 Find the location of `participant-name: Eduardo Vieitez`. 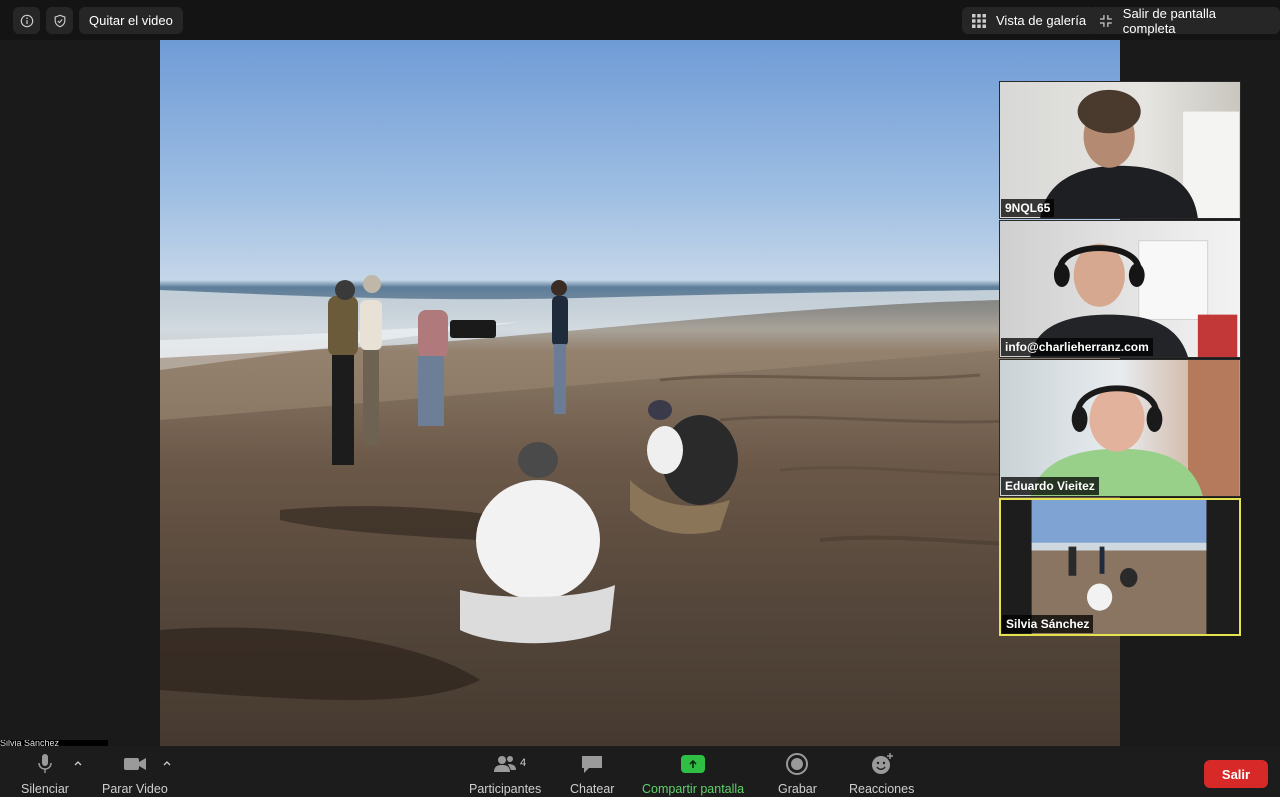

participant-name: Eduardo Vieitez is located at coordinates (1050, 486).